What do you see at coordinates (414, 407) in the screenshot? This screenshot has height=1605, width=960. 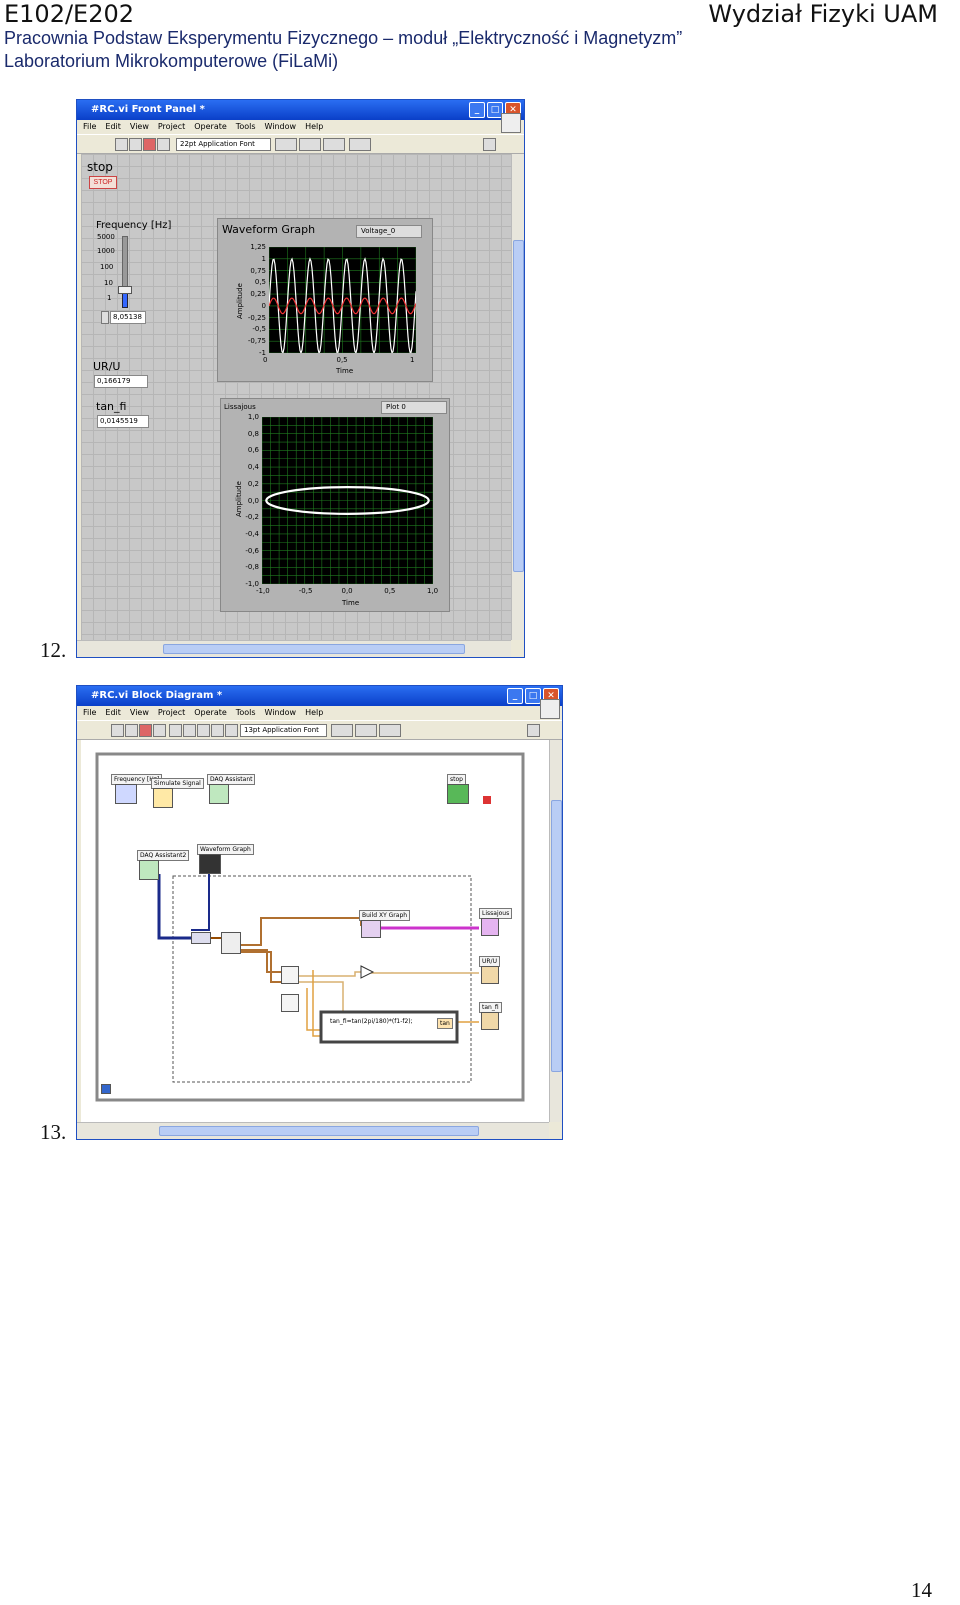 I see `lissajous-legend: Plot 0` at bounding box center [414, 407].